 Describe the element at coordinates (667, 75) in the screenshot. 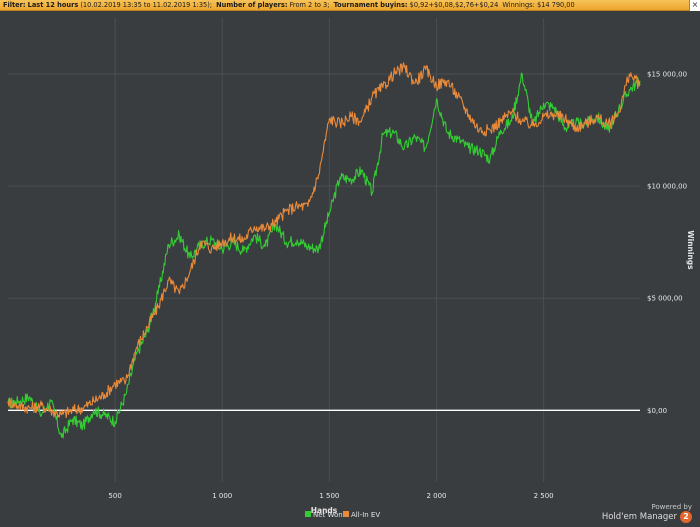

I see `y-tick-label: $15 000,00` at that location.